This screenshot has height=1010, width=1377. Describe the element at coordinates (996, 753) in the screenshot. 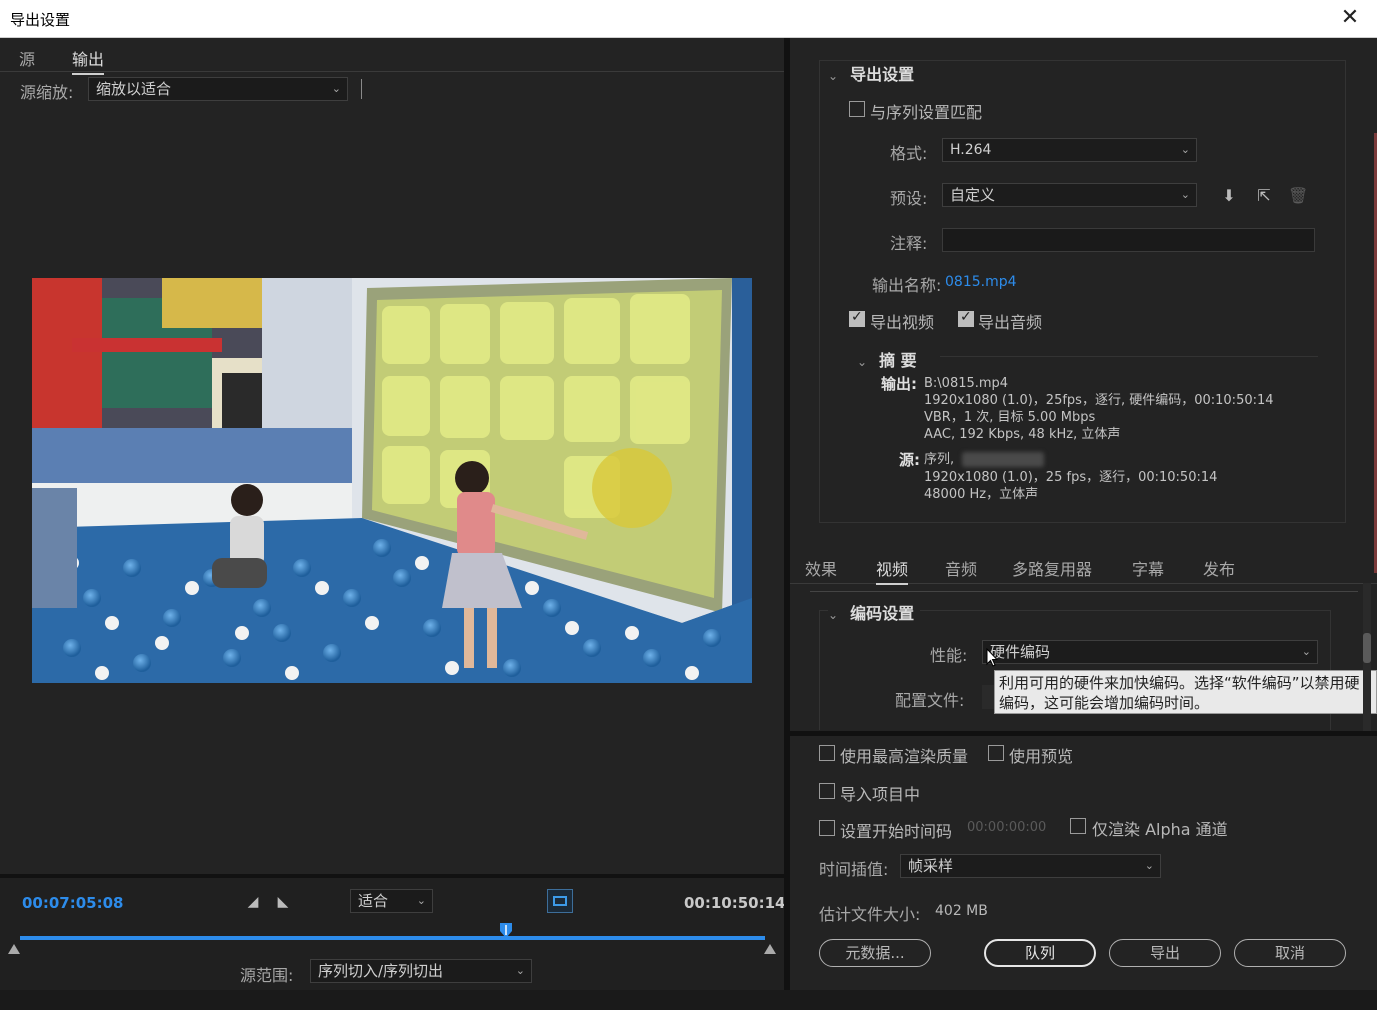

I see `use-previews-checkbox` at that location.